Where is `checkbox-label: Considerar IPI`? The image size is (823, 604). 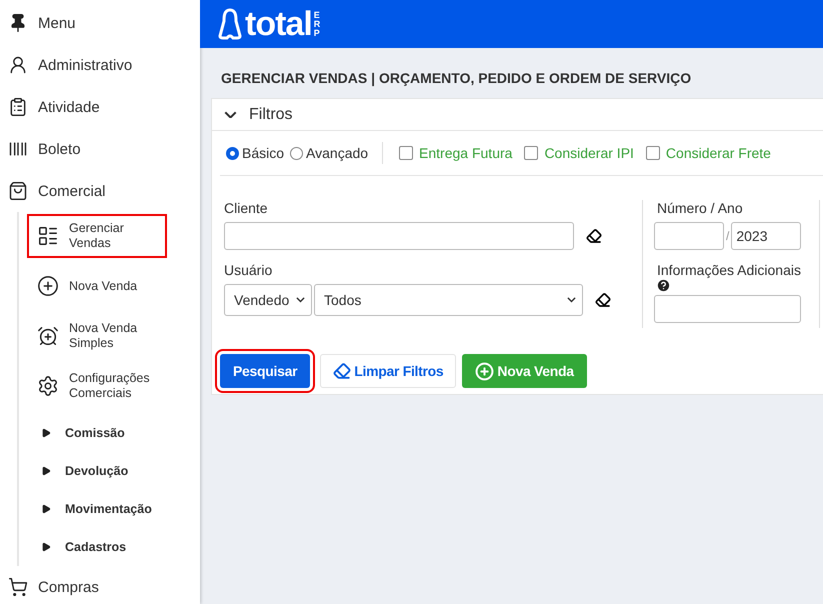
checkbox-label: Considerar IPI is located at coordinates (589, 153).